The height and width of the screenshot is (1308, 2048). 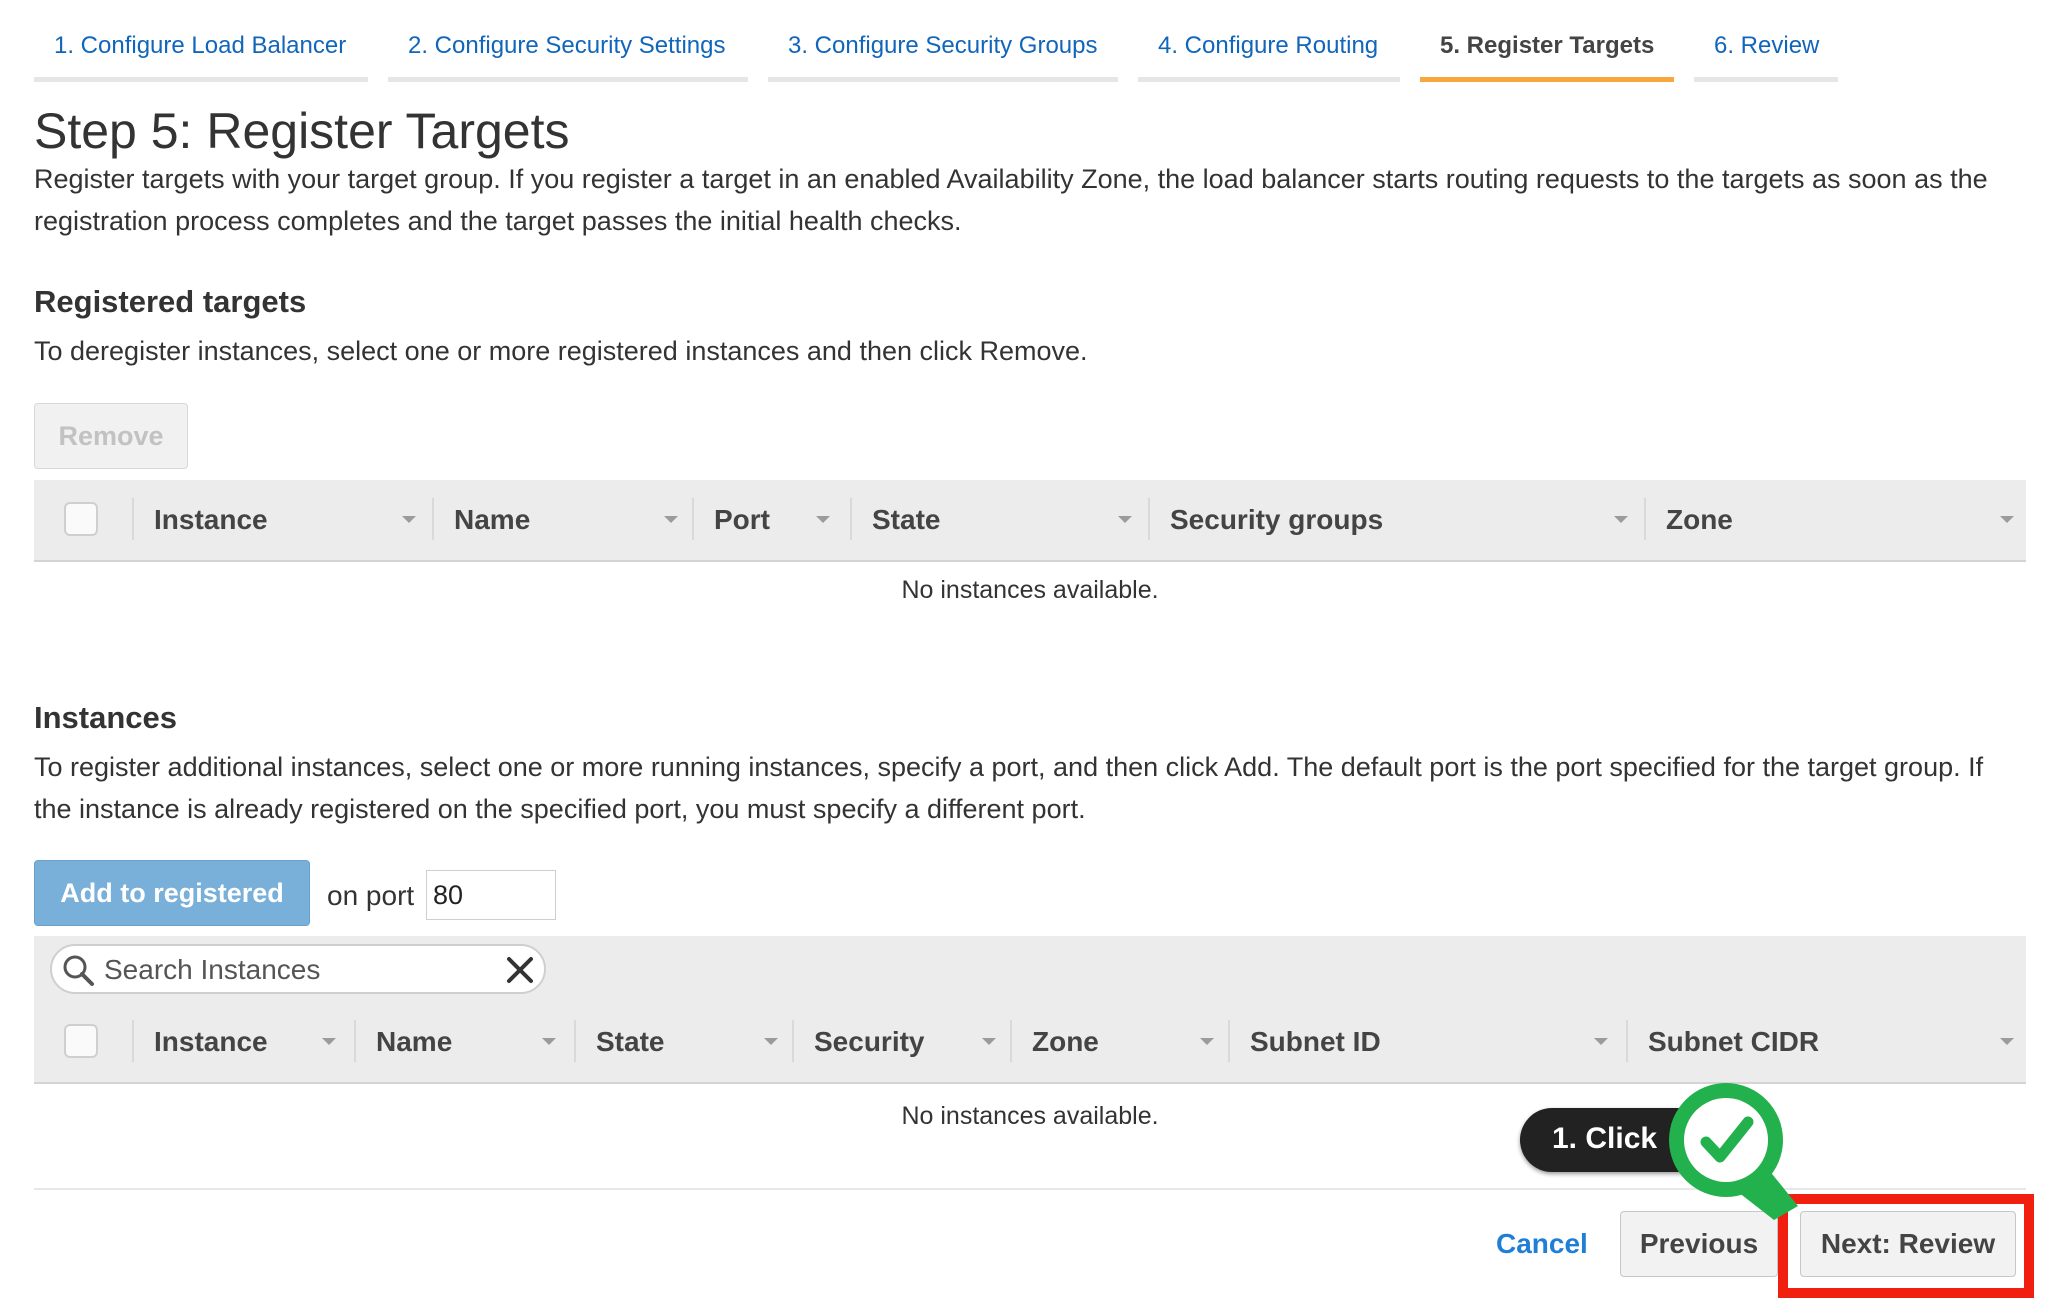 What do you see at coordinates (1427, 1043) in the screenshot?
I see `column-header-subnet-id: Subnet ID` at bounding box center [1427, 1043].